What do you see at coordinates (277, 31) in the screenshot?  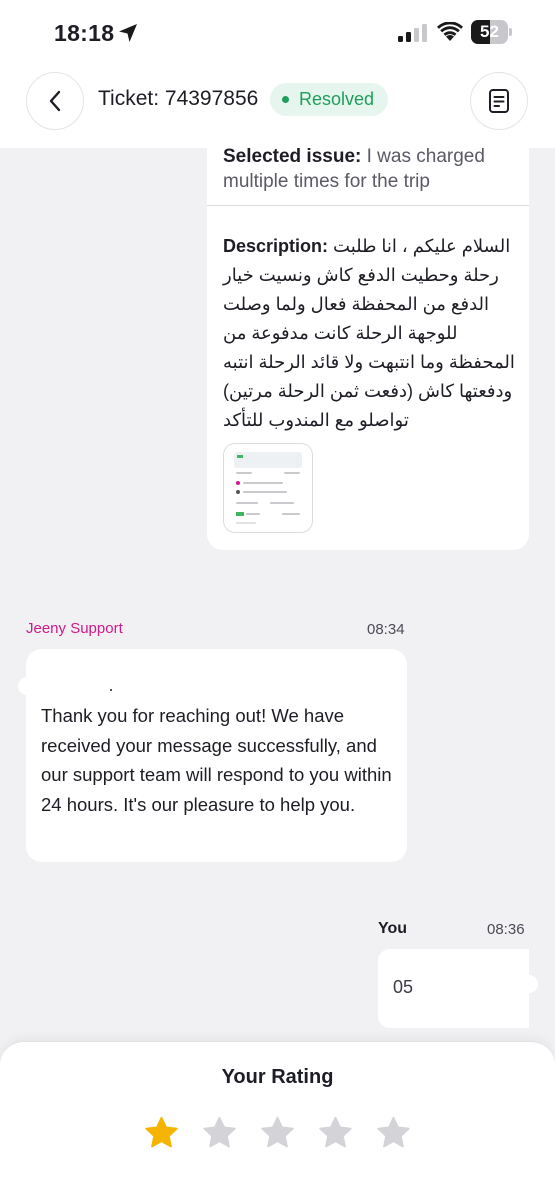 I see `status-bar: 18:18 52` at bounding box center [277, 31].